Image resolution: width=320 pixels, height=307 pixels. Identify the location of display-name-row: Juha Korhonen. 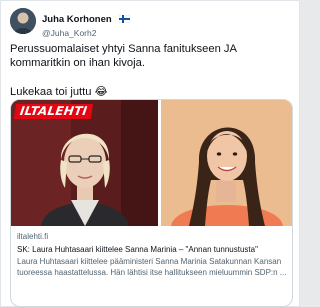
(86, 18).